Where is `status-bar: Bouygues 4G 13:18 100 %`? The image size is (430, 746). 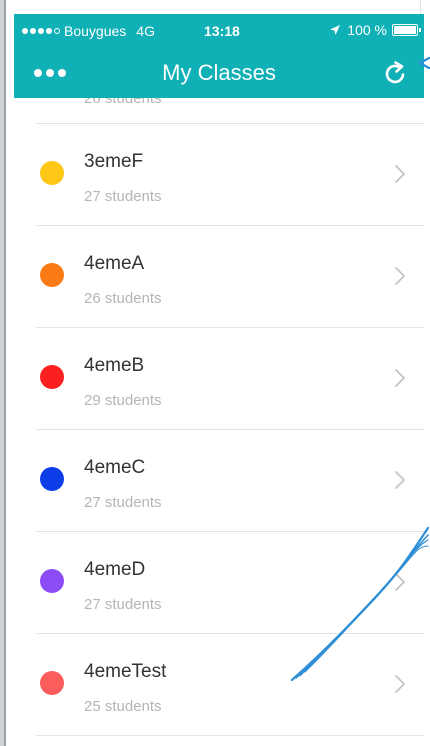
status-bar: Bouygues 4G 13:18 100 % is located at coordinates (219, 31).